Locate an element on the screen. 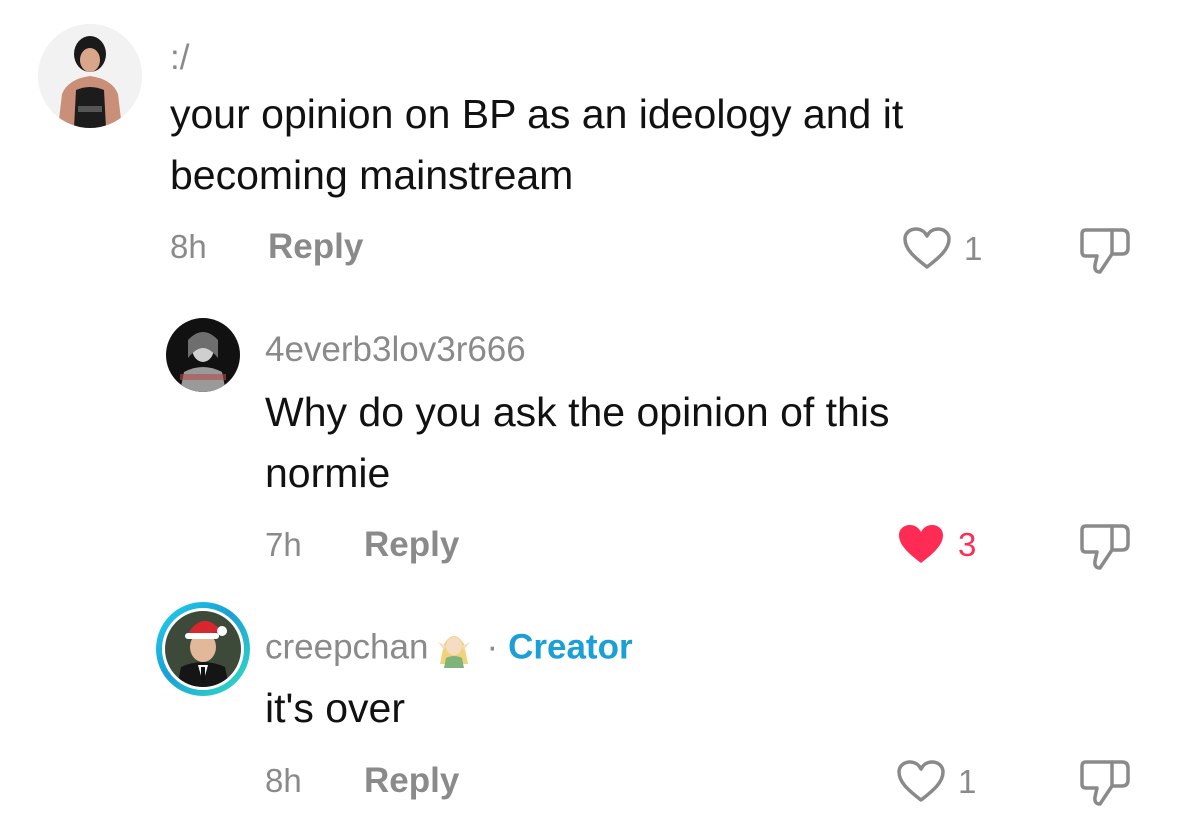  comment-timestamp: 7h is located at coordinates (283, 544).